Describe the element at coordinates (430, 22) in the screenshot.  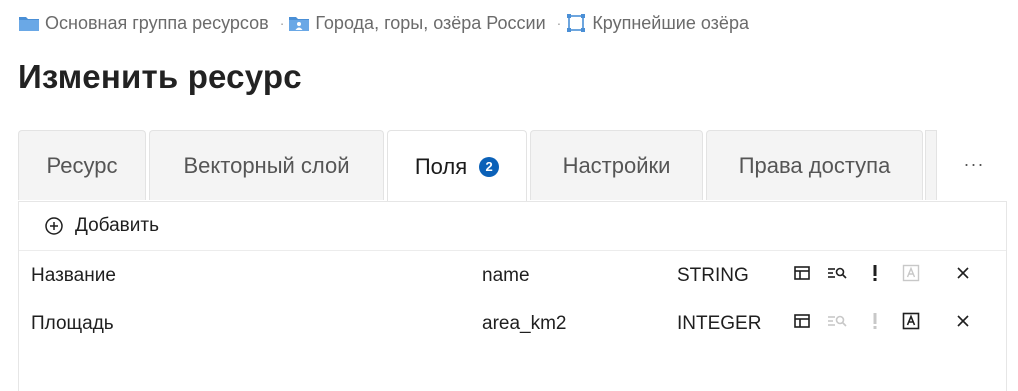
I see `breadcrumb-label: Города, горы, озёра России` at that location.